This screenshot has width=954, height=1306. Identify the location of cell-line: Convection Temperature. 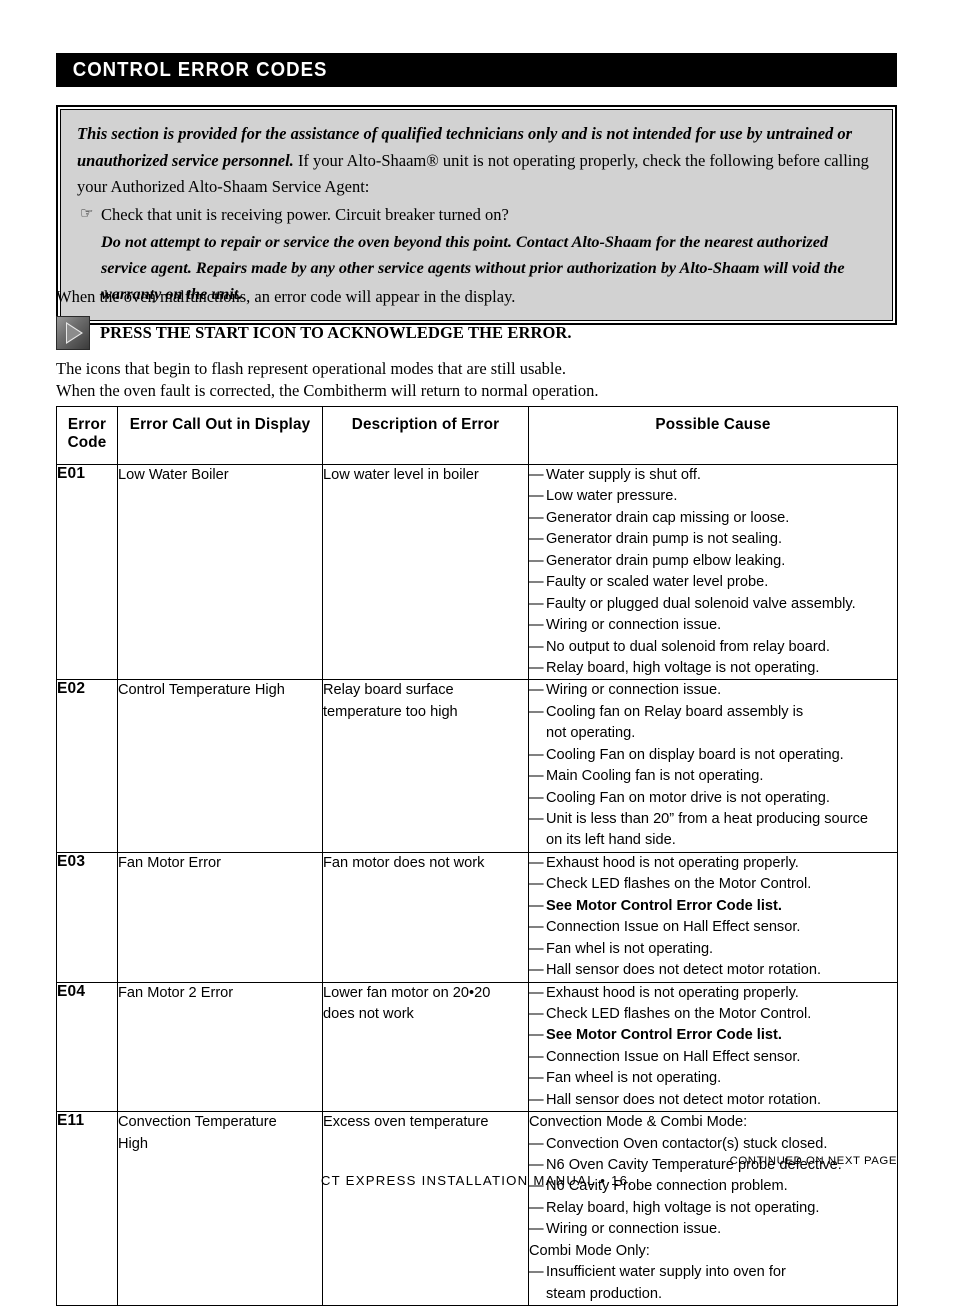
(197, 1122).